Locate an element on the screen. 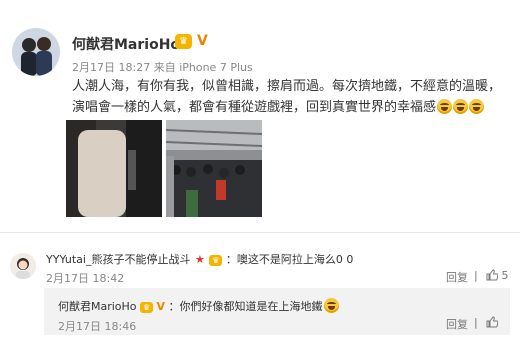 The width and height of the screenshot is (520, 343). comment-reply-button: 回复 is located at coordinates (457, 277).